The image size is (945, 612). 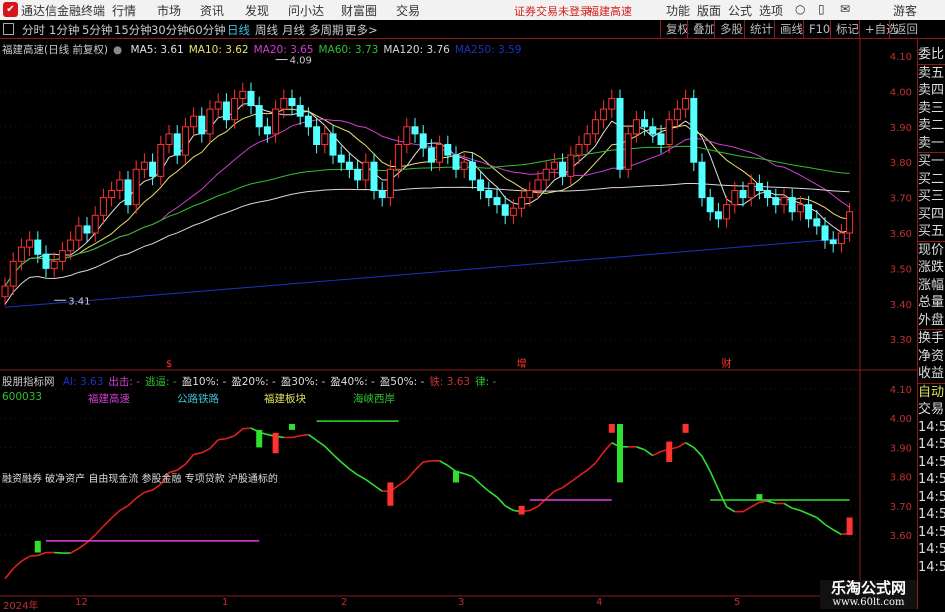 I want to click on concept-notes: 融资融券 破净资产 自由现金流 参股金融 专项贷款 沪股通标的, so click(x=140, y=479).